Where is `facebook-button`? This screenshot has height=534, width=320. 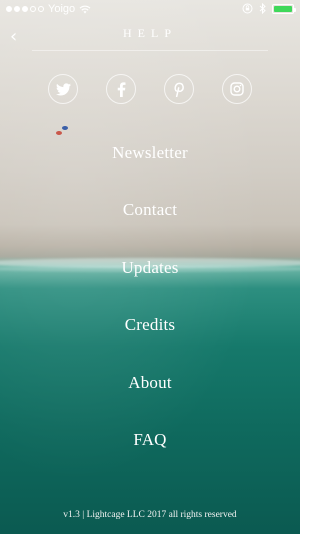
facebook-button is located at coordinates (121, 89).